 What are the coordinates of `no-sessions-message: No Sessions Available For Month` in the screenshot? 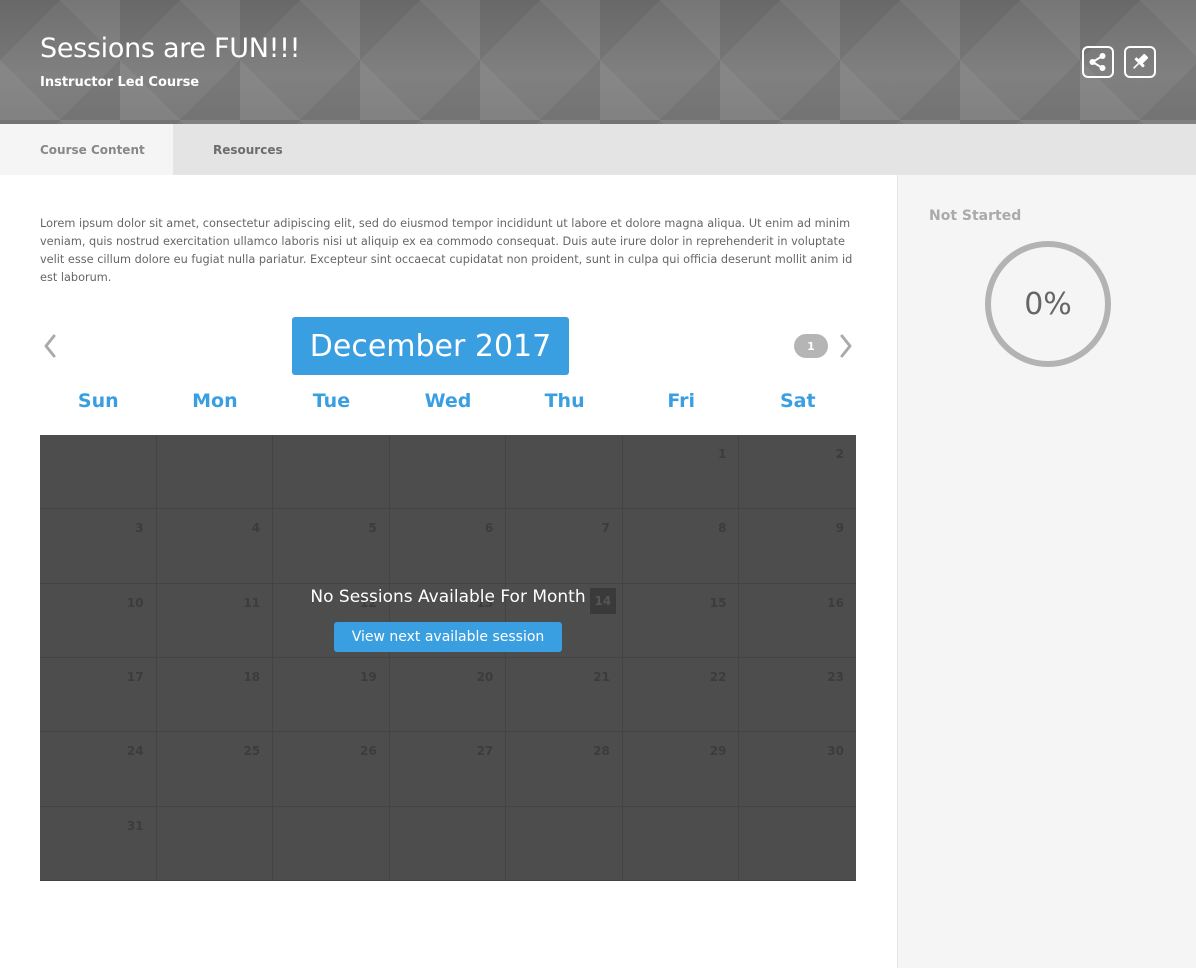 It's located at (448, 597).